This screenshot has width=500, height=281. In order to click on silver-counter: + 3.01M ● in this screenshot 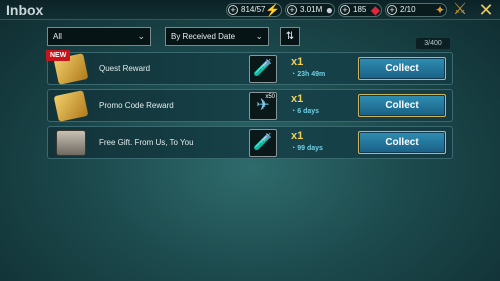, I will do `click(310, 10)`.